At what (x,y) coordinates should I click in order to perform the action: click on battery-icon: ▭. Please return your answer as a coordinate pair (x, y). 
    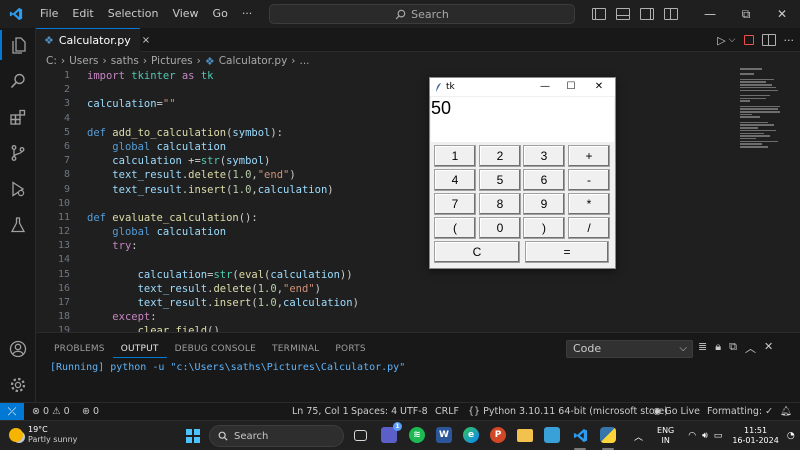
    Looking at the image, I should click on (718, 436).